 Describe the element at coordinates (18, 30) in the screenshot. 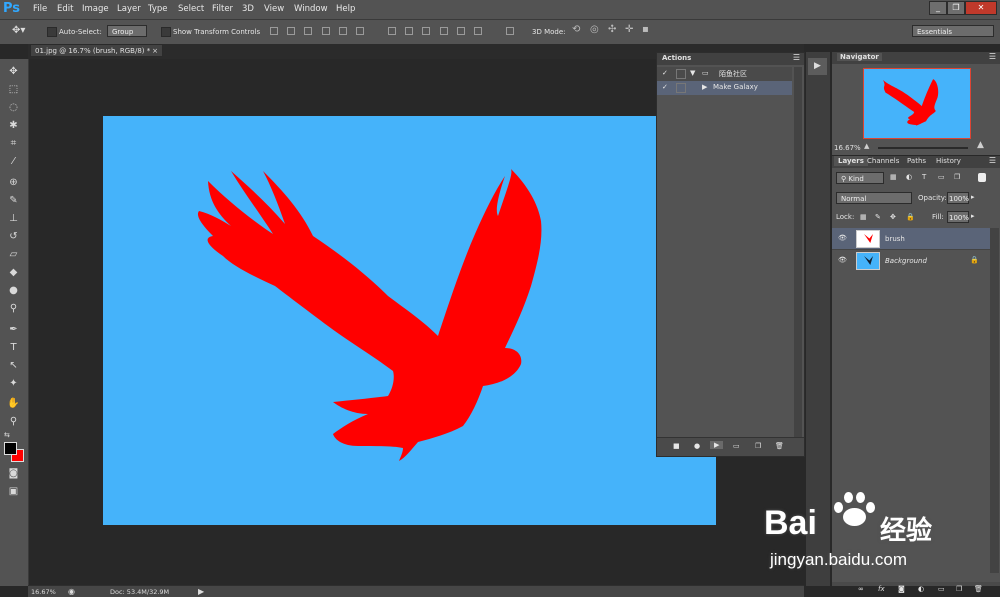

I see `move-tool-icon: ✥▾` at that location.